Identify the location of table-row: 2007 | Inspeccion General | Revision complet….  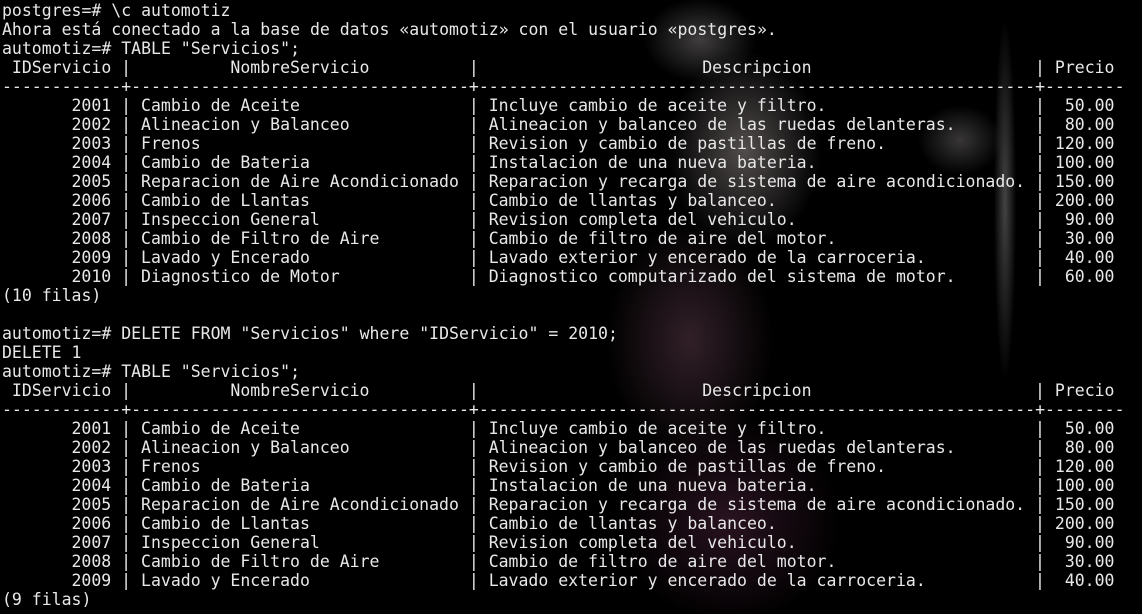
(563, 542).